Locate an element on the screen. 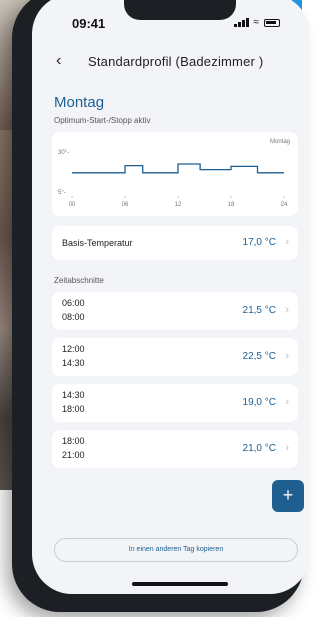 The image size is (320, 617). back-chevron-icon: ‹ is located at coordinates (58, 61).